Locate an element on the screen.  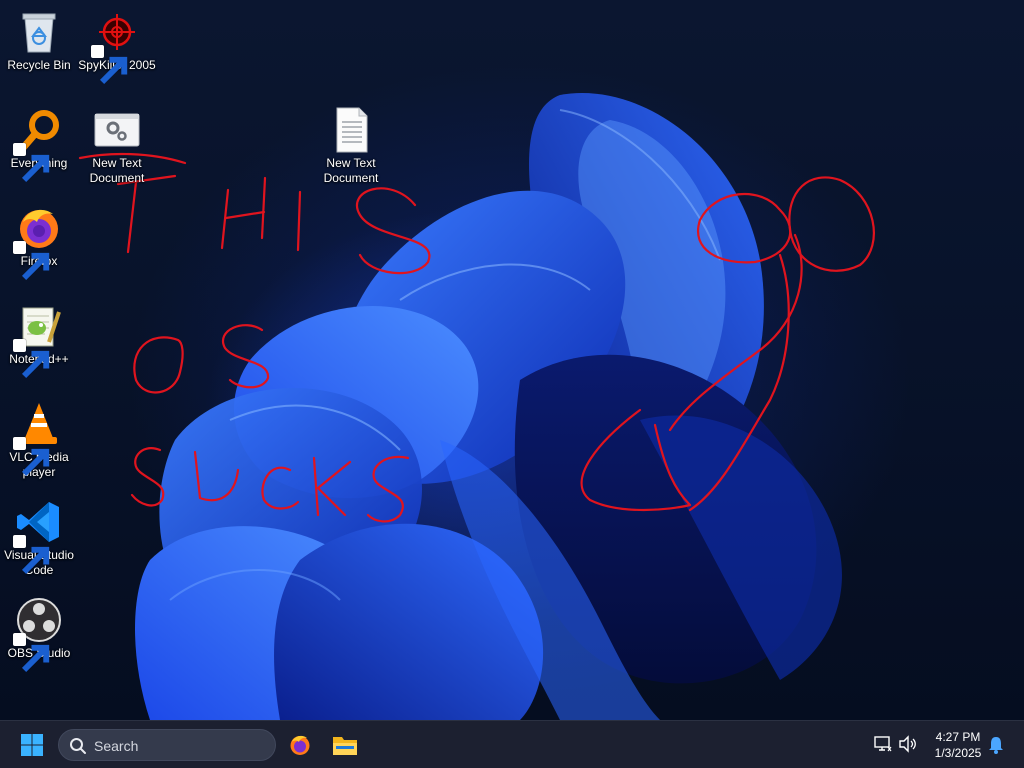
everything-icon is located at coordinates (38, 144).